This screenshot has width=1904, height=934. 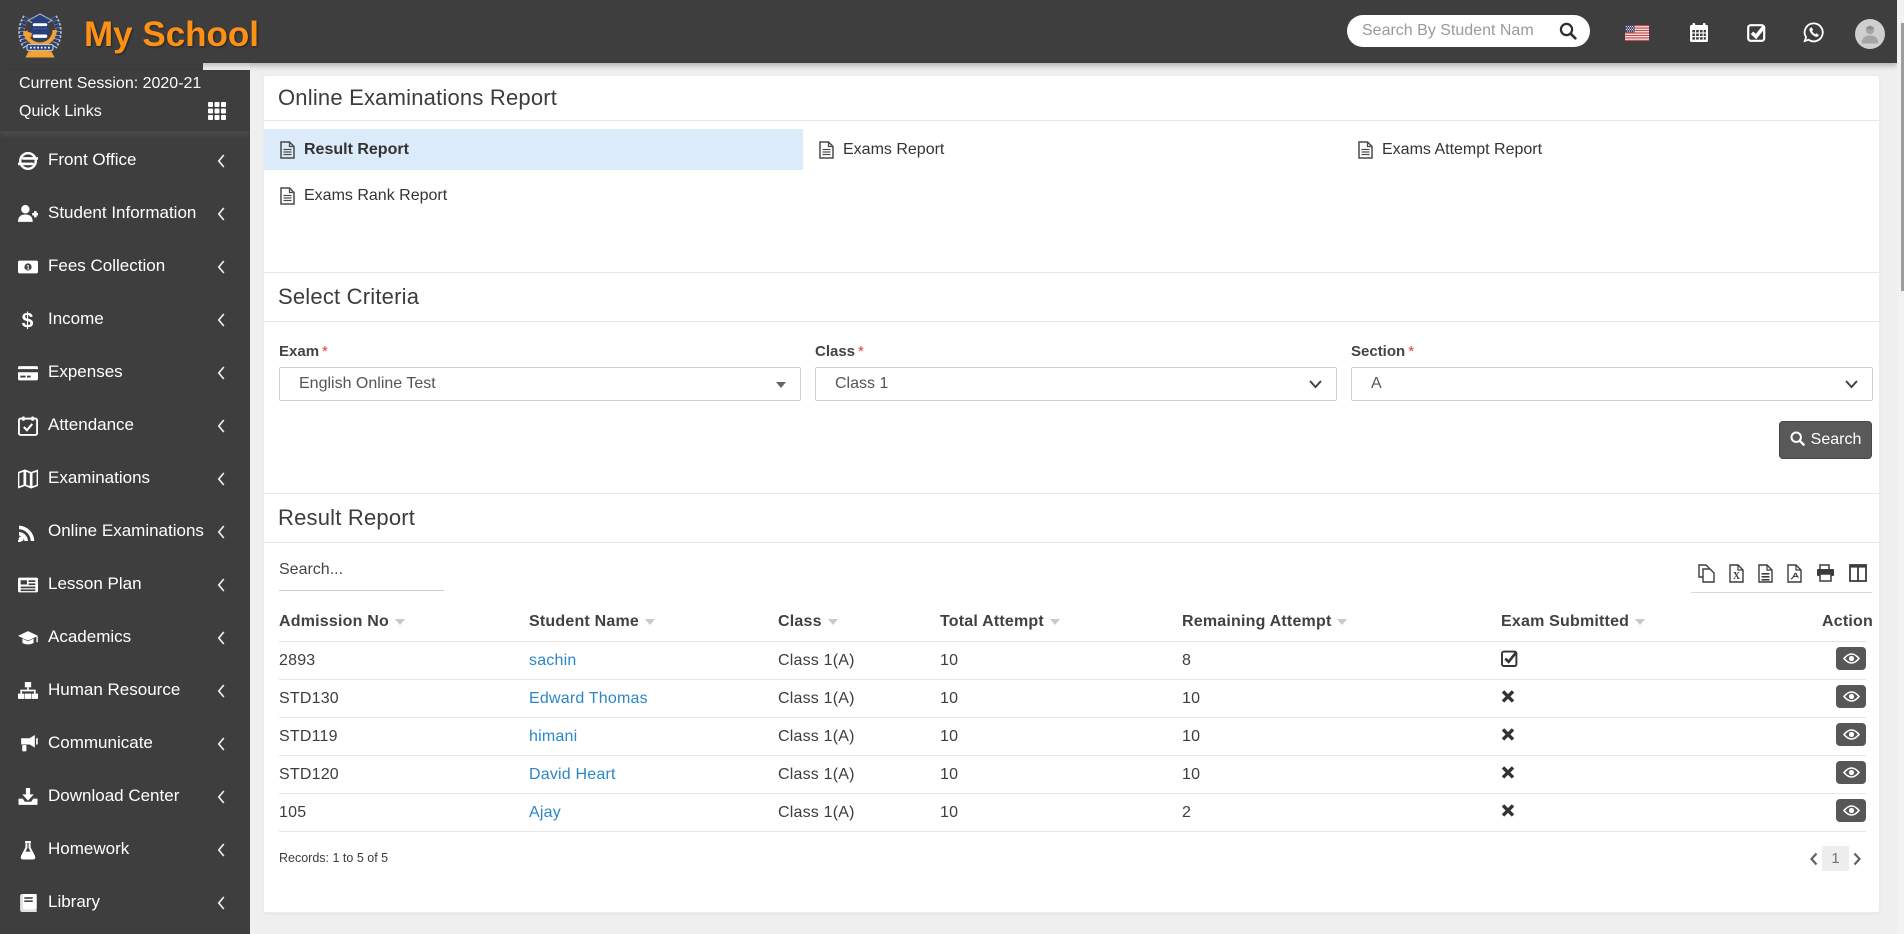 What do you see at coordinates (1737, 576) in the screenshot?
I see `svg-text: X` at bounding box center [1737, 576].